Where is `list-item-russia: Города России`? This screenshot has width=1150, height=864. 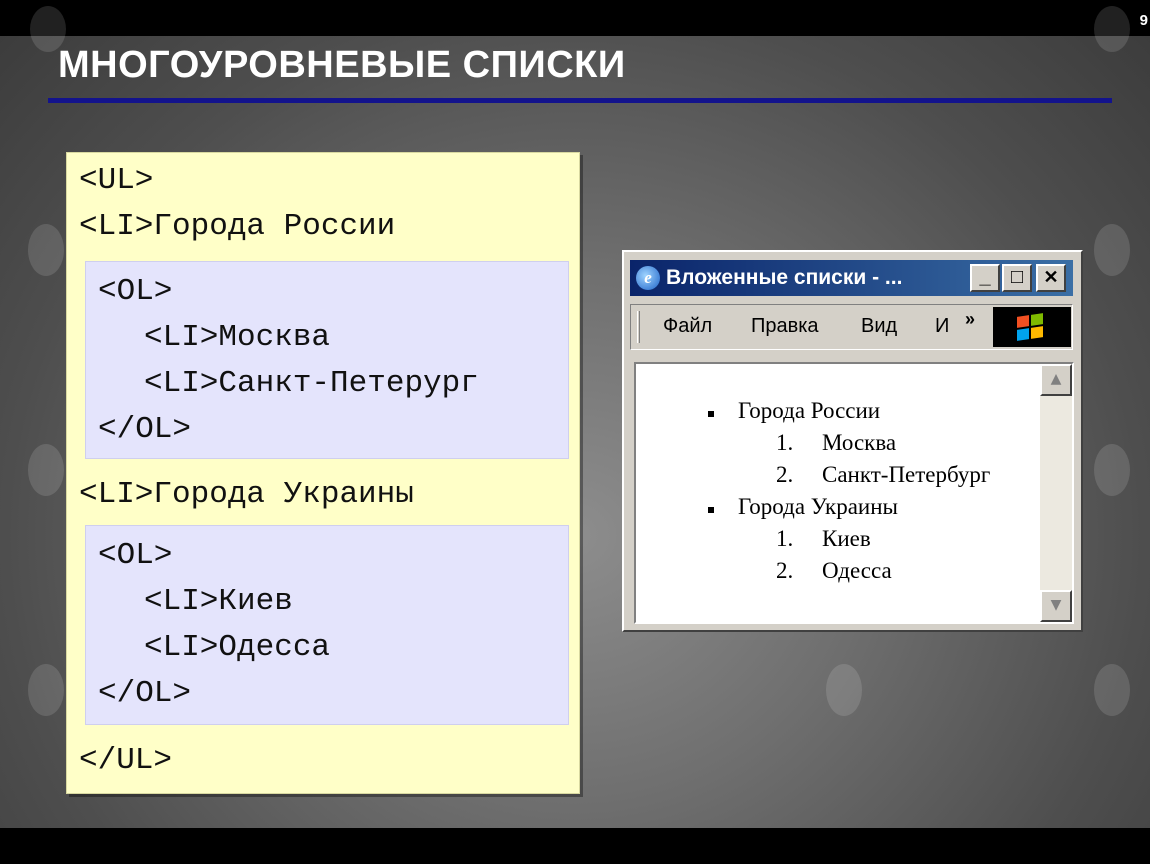 list-item-russia: Города России is located at coordinates (809, 410).